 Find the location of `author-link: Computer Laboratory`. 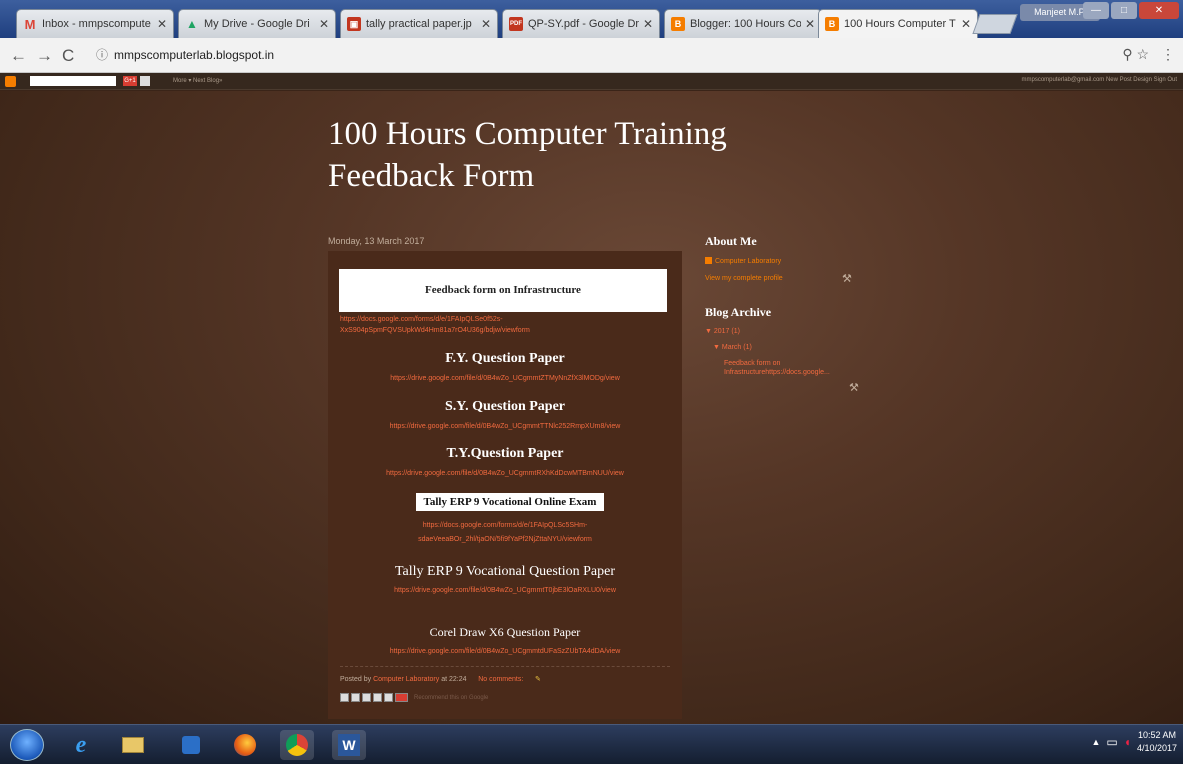

author-link: Computer Laboratory is located at coordinates (406, 679).